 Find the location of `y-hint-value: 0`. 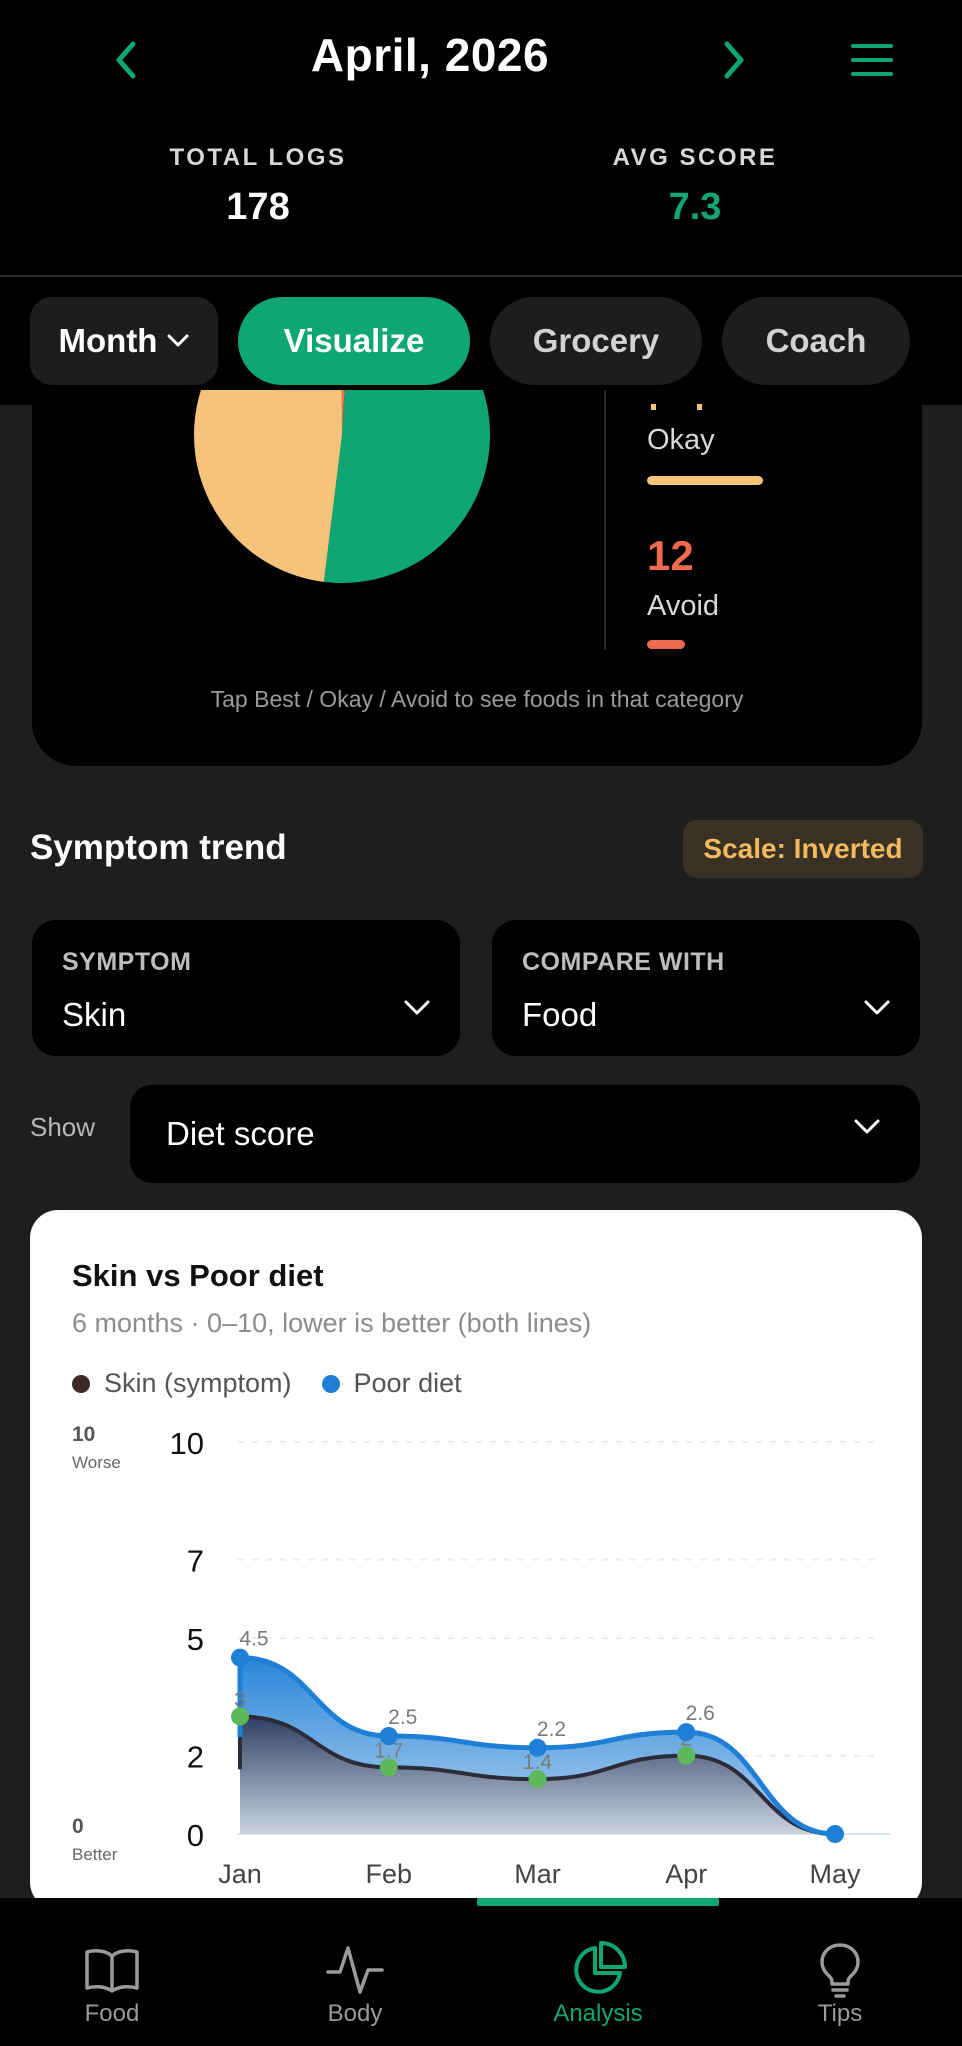

y-hint-value: 0 is located at coordinates (78, 1826).